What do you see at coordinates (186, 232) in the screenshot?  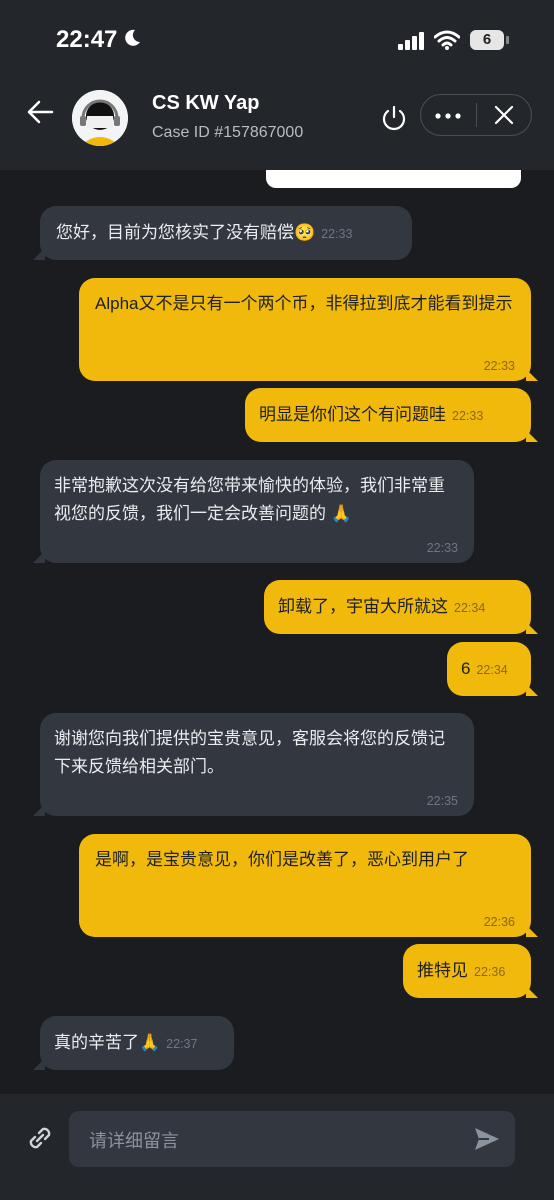 I see `message-text: 您好，目前为您核实了没有赔偿🥺` at bounding box center [186, 232].